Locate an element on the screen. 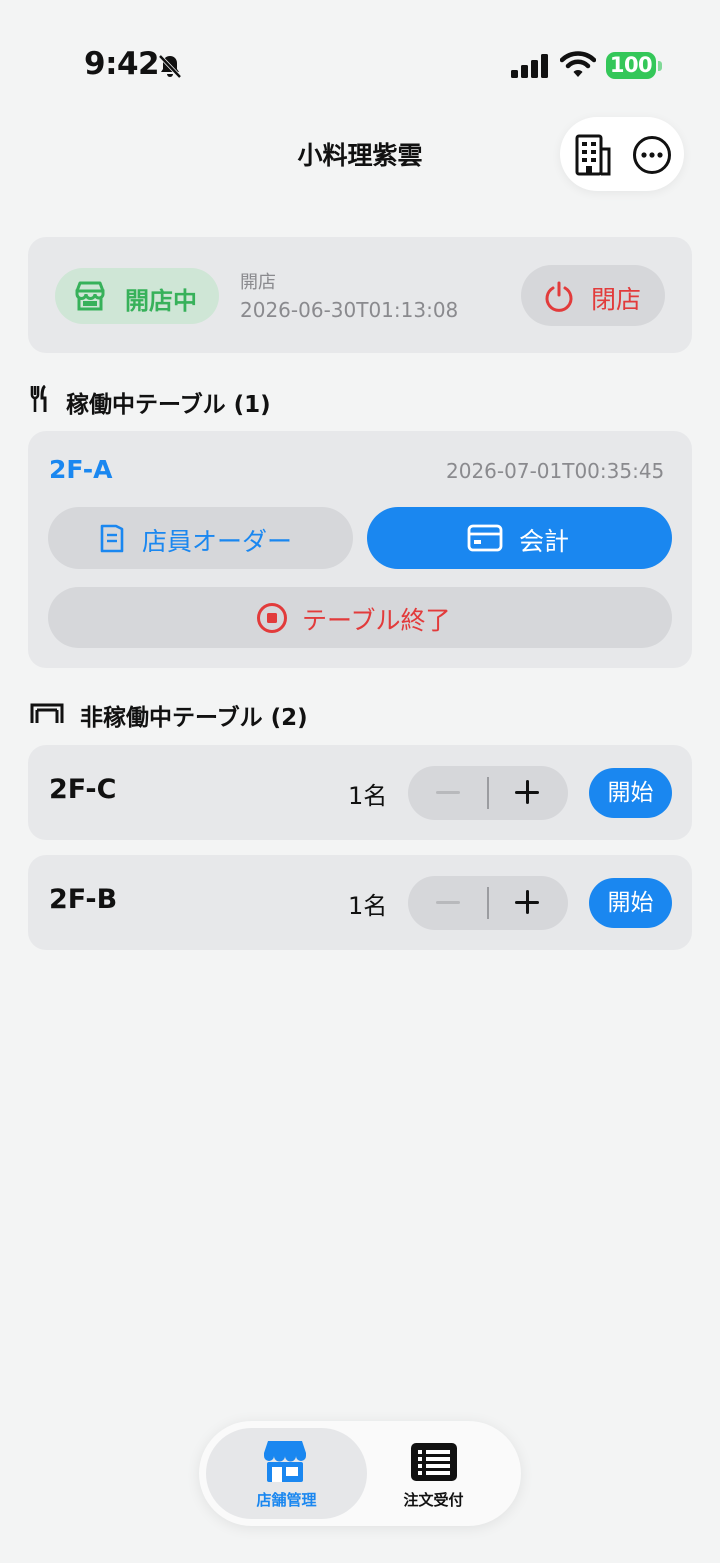 The image size is (720, 1563). checkout-button: 会計 is located at coordinates (519, 538).